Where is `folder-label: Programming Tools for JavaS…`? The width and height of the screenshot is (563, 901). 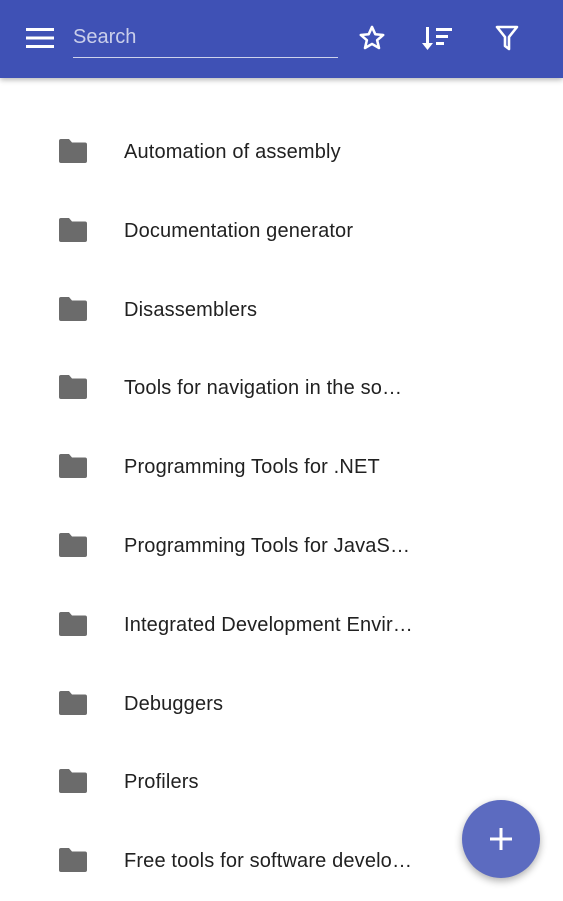 folder-label: Programming Tools for JavaS… is located at coordinates (267, 545).